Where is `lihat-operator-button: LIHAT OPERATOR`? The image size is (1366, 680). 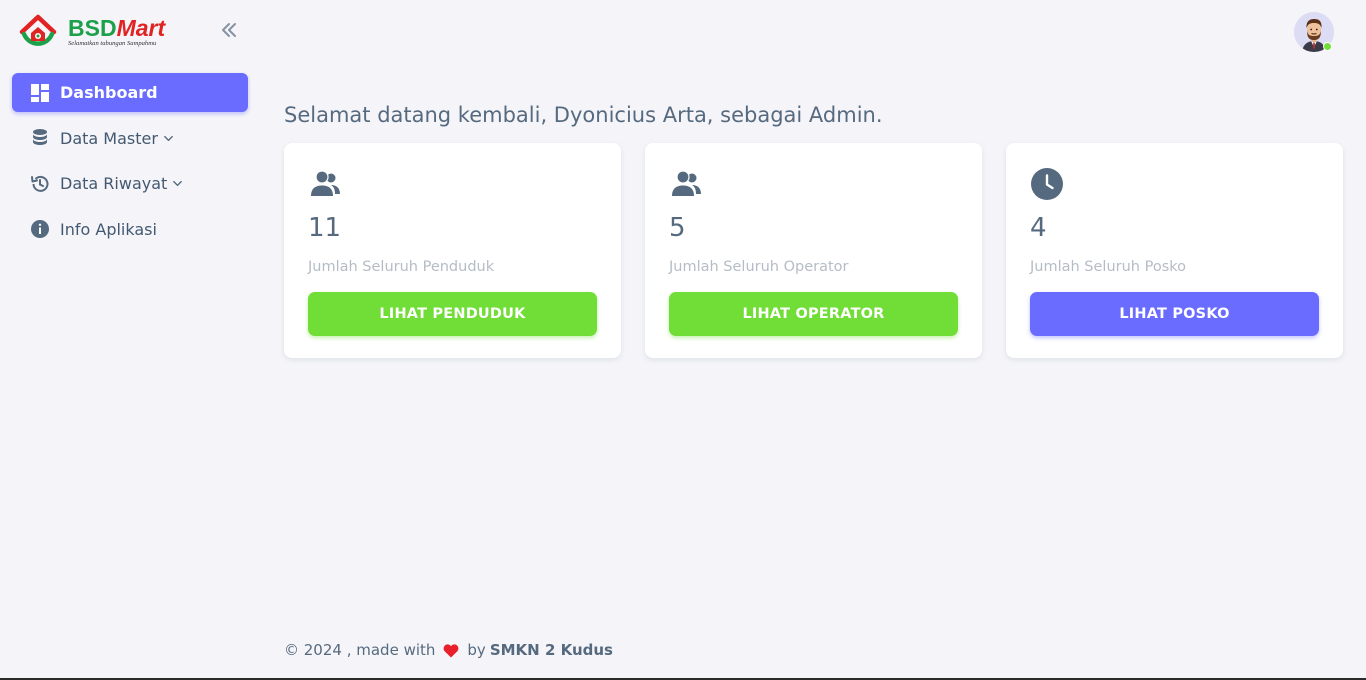 lihat-operator-button: LIHAT OPERATOR is located at coordinates (813, 314).